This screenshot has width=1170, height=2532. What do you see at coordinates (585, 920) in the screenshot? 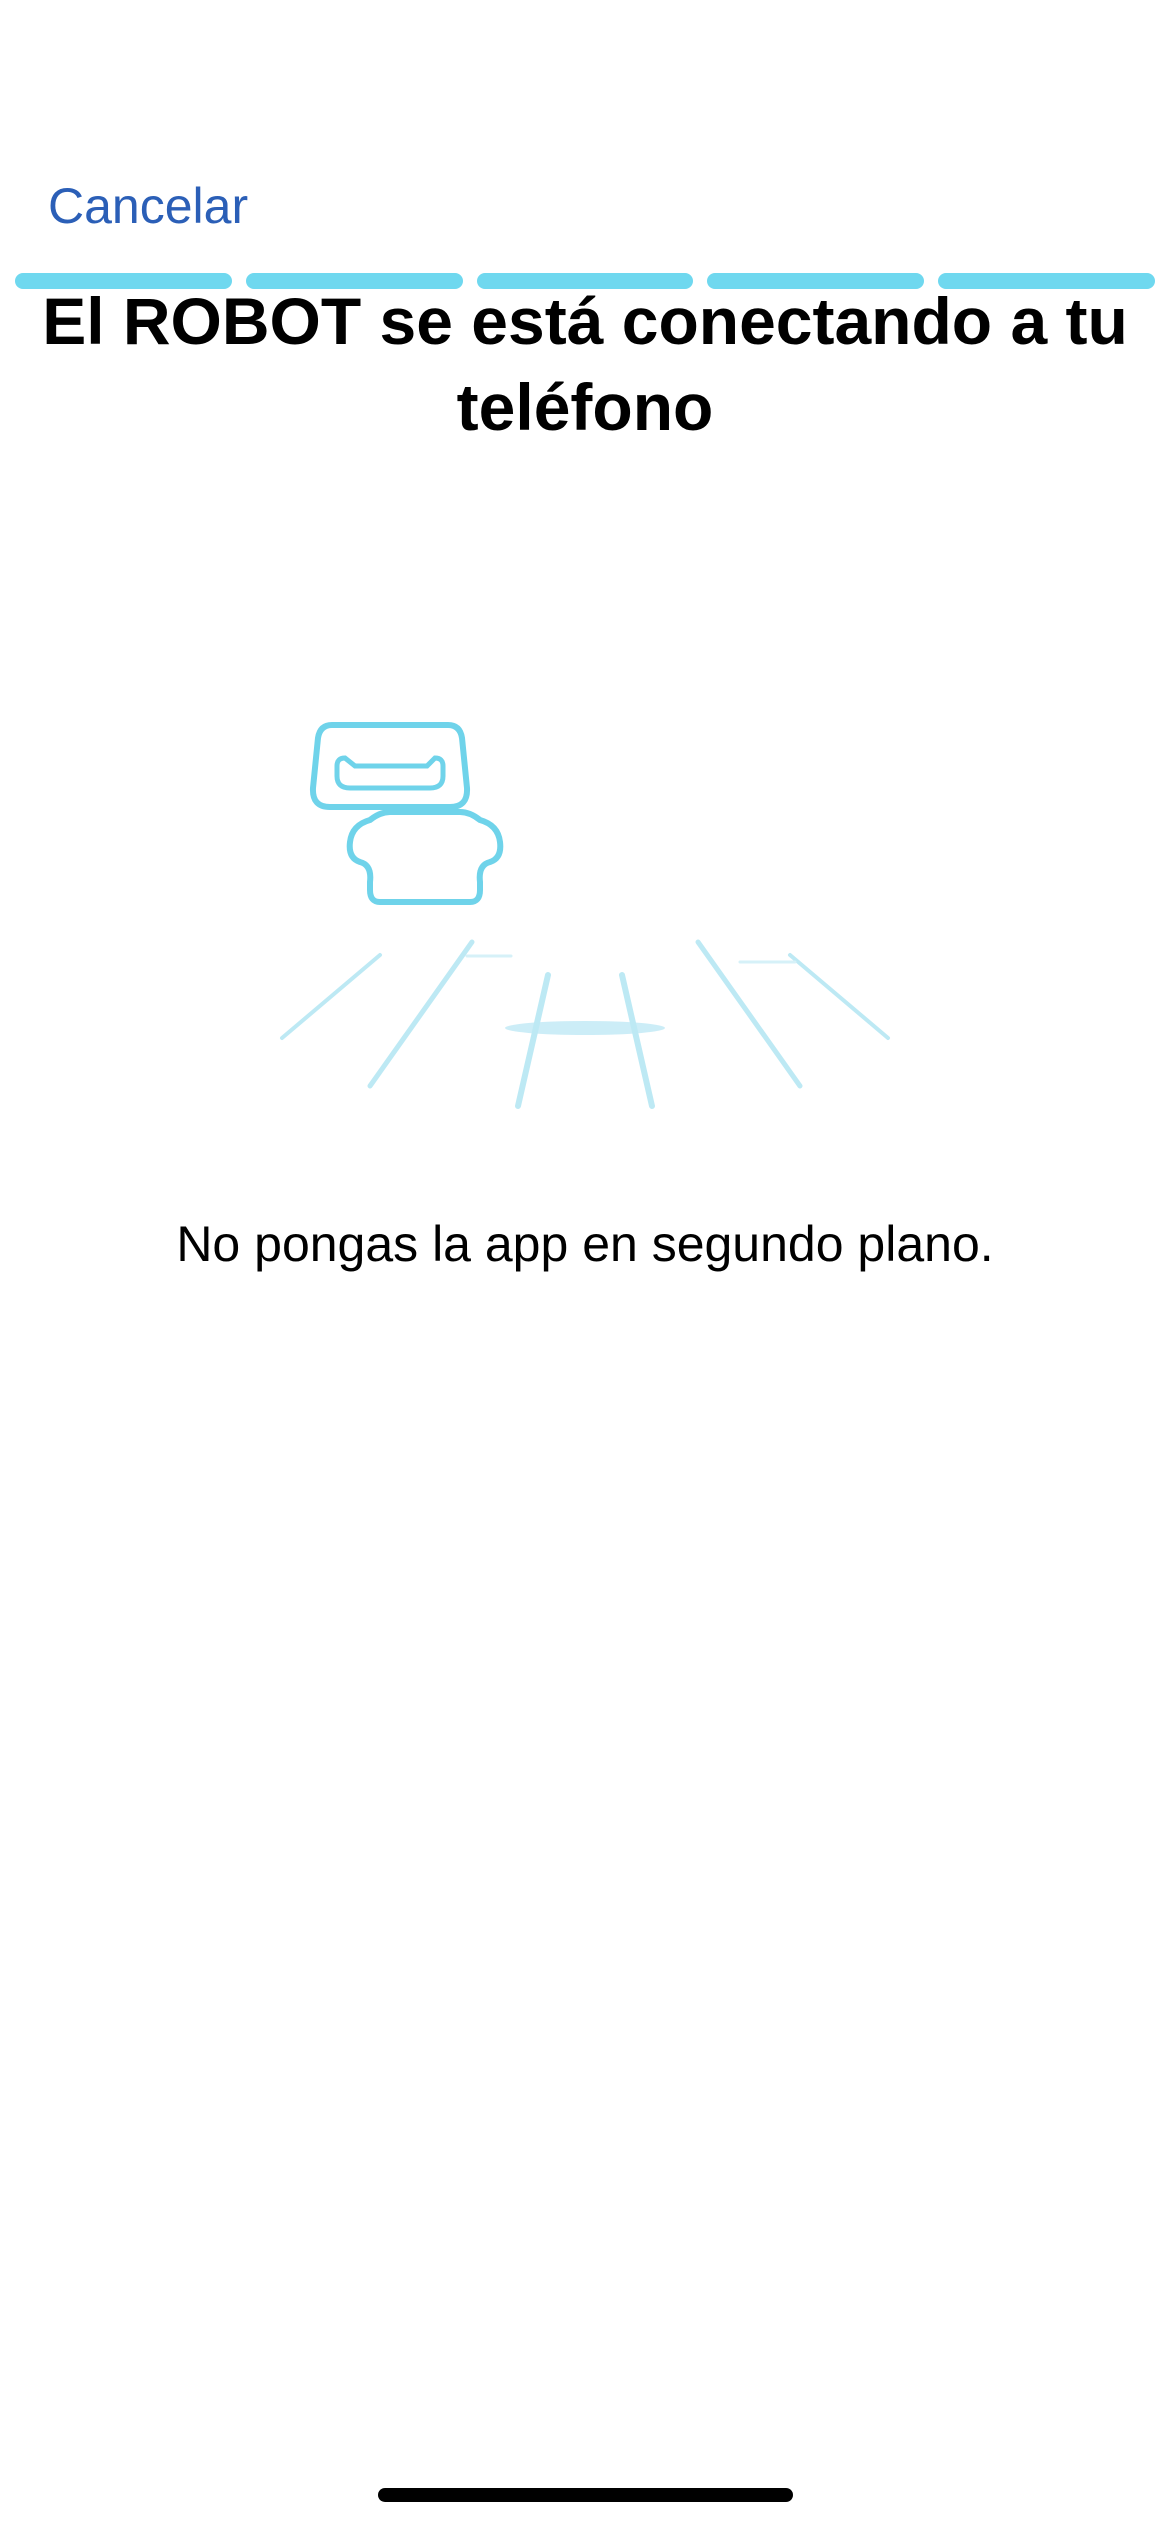
I see `robot-connecting-icon` at bounding box center [585, 920].